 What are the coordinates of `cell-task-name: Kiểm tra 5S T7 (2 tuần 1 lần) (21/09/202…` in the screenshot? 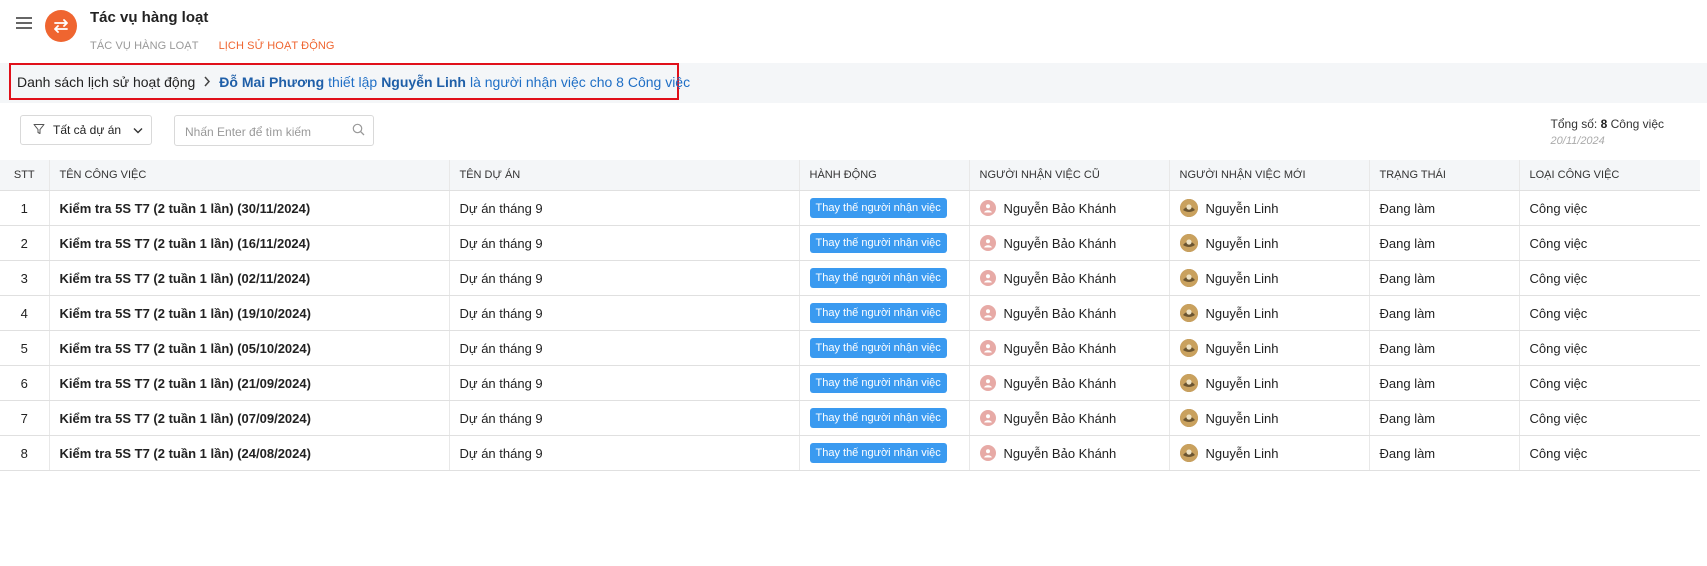 It's located at (249, 383).